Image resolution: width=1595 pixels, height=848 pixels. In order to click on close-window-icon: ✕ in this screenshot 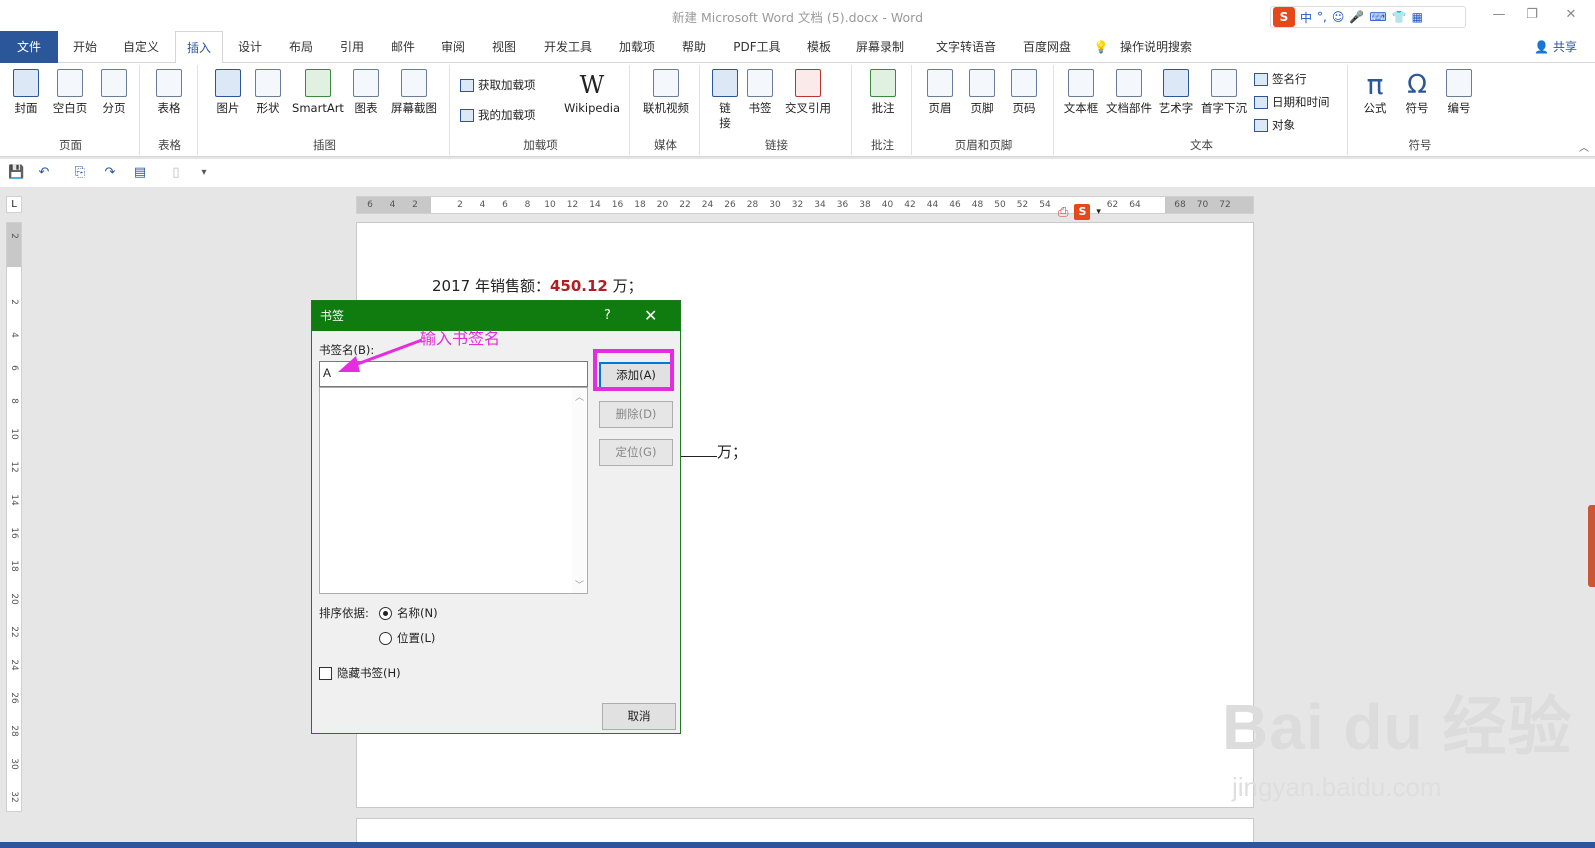, I will do `click(1571, 15)`.